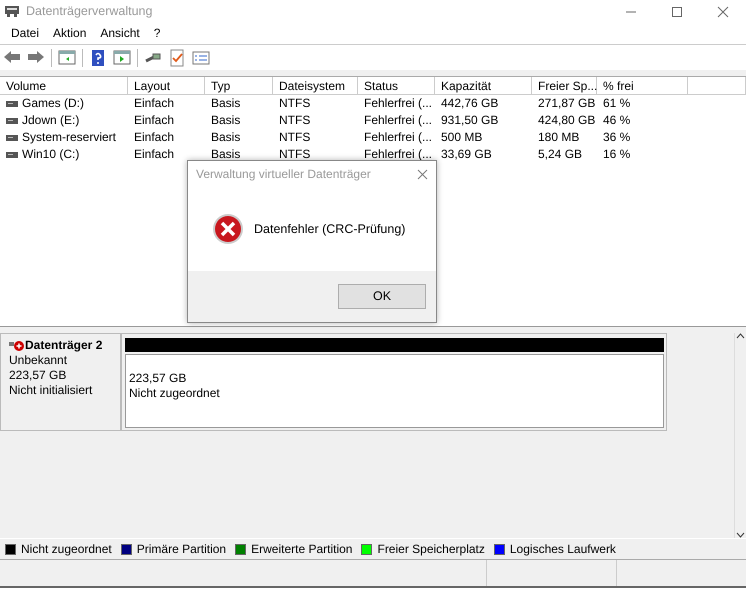 The image size is (746, 590). What do you see at coordinates (70, 33) in the screenshot?
I see `menu-item: Aktion` at bounding box center [70, 33].